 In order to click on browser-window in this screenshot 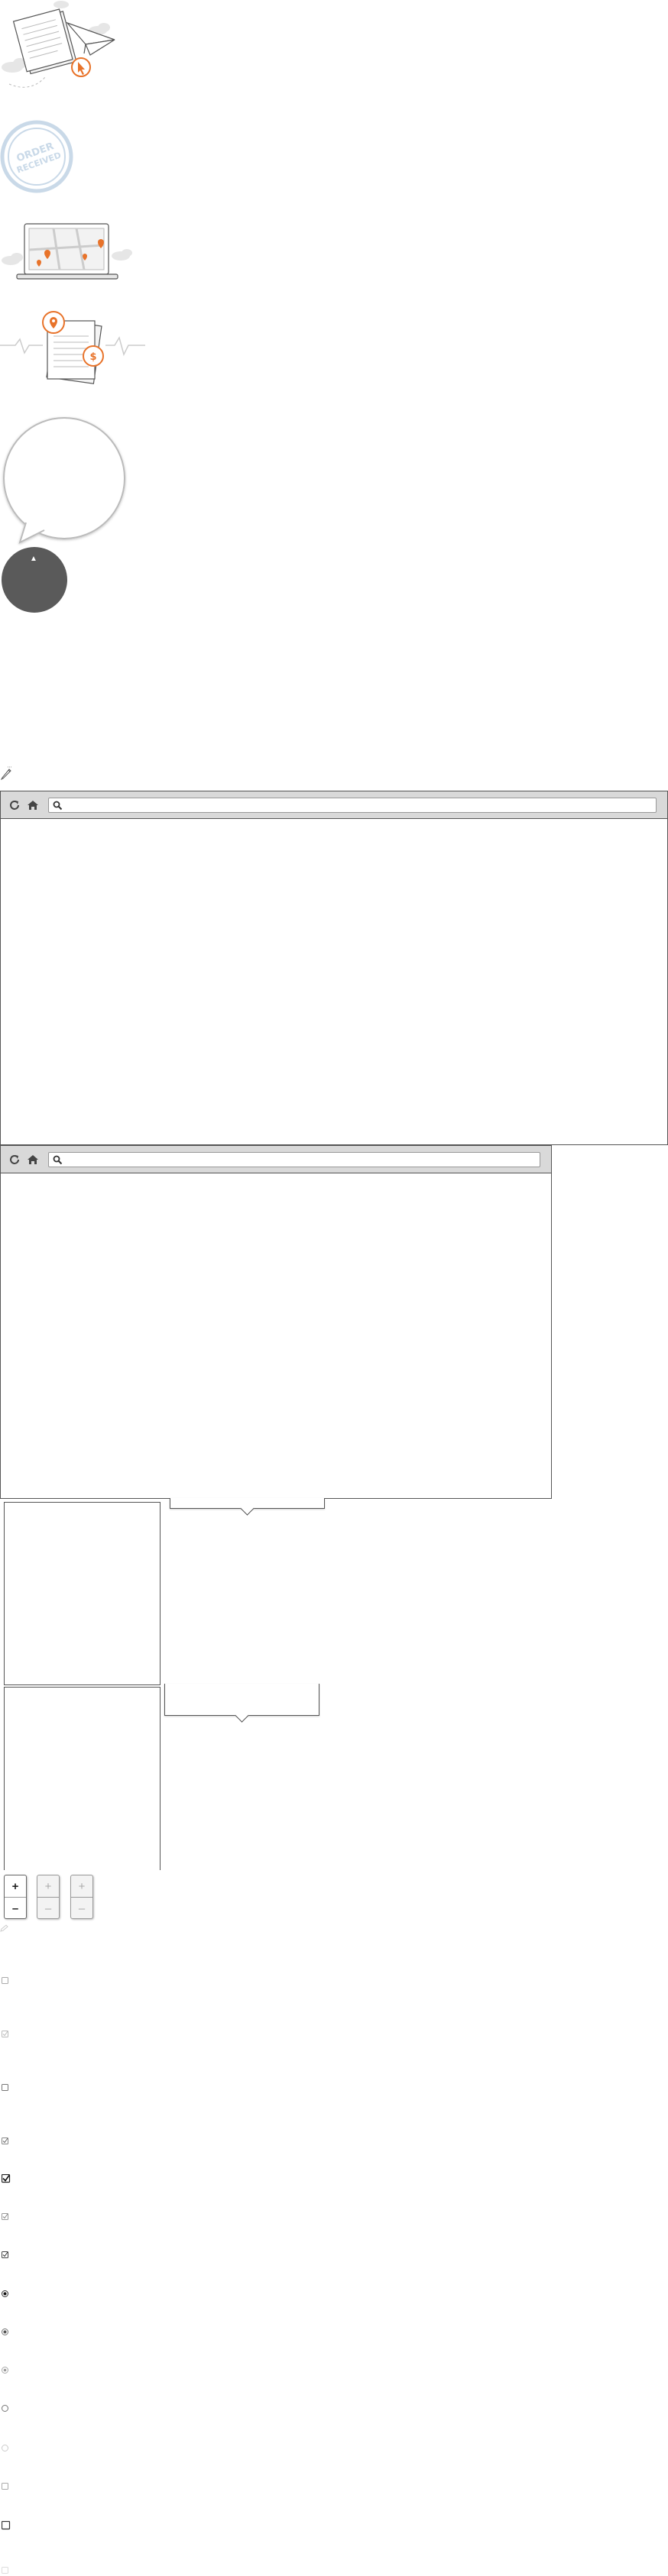, I will do `click(334, 968)`.